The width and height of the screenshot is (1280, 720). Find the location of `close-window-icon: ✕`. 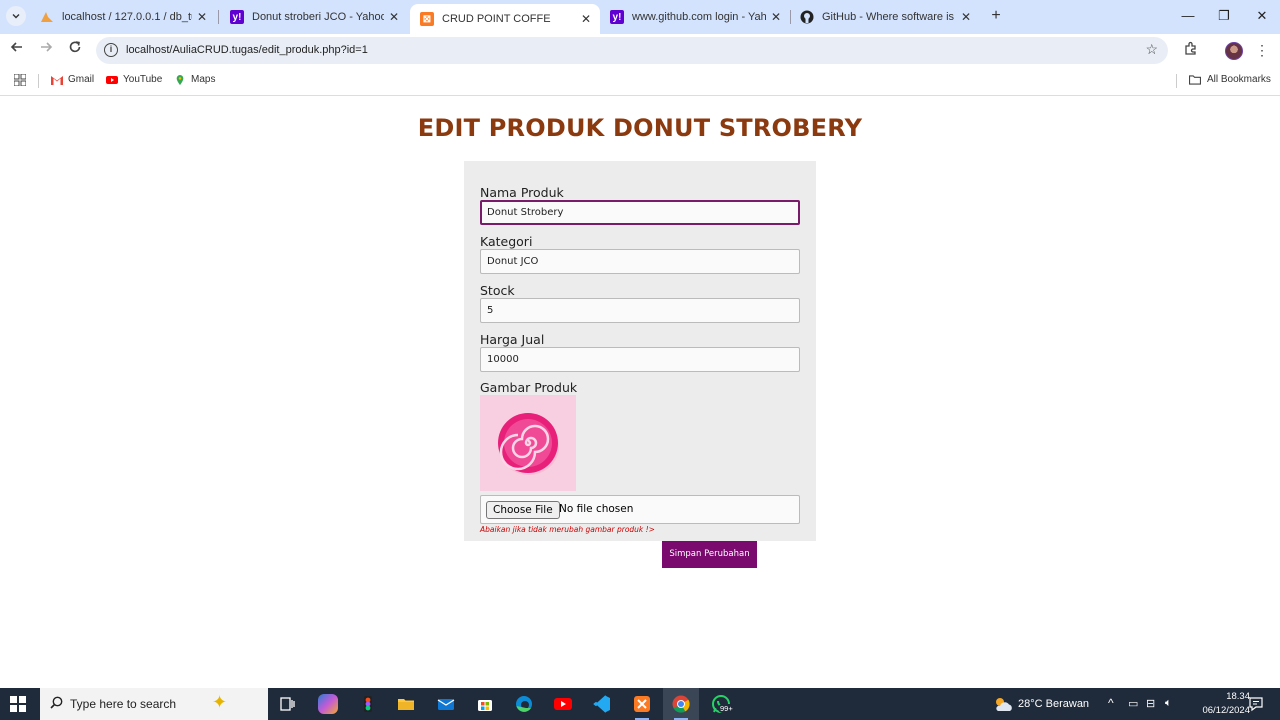

close-window-icon: ✕ is located at coordinates (1262, 16).